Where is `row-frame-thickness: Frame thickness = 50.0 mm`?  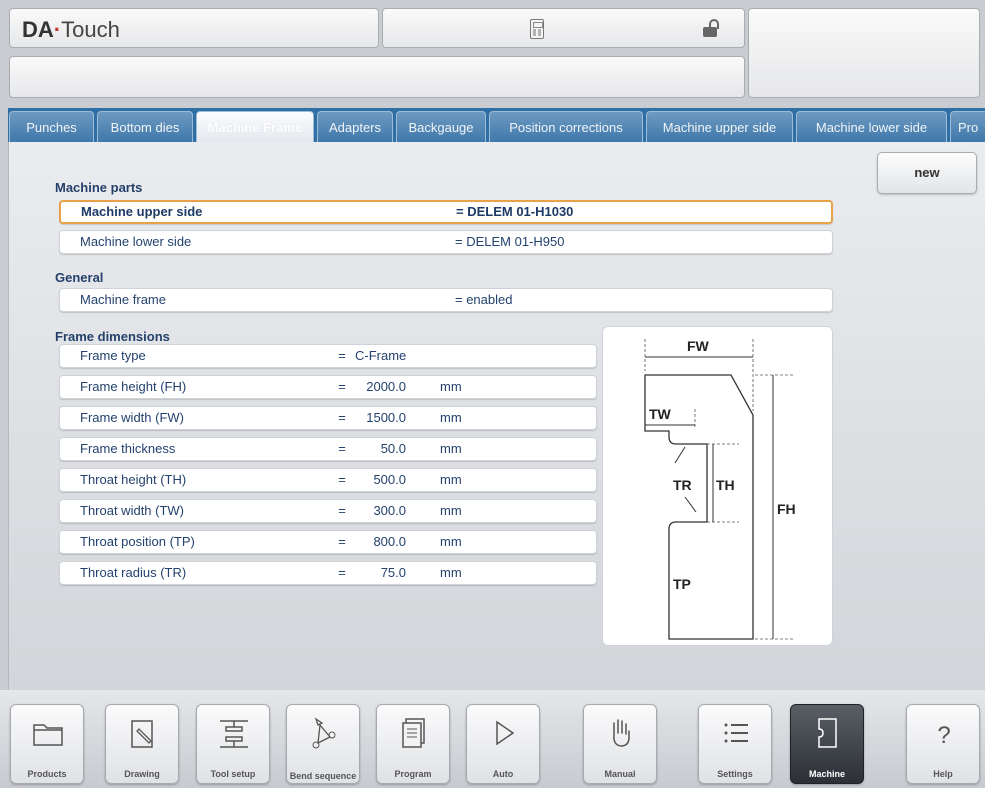
row-frame-thickness: Frame thickness = 50.0 mm is located at coordinates (328, 449).